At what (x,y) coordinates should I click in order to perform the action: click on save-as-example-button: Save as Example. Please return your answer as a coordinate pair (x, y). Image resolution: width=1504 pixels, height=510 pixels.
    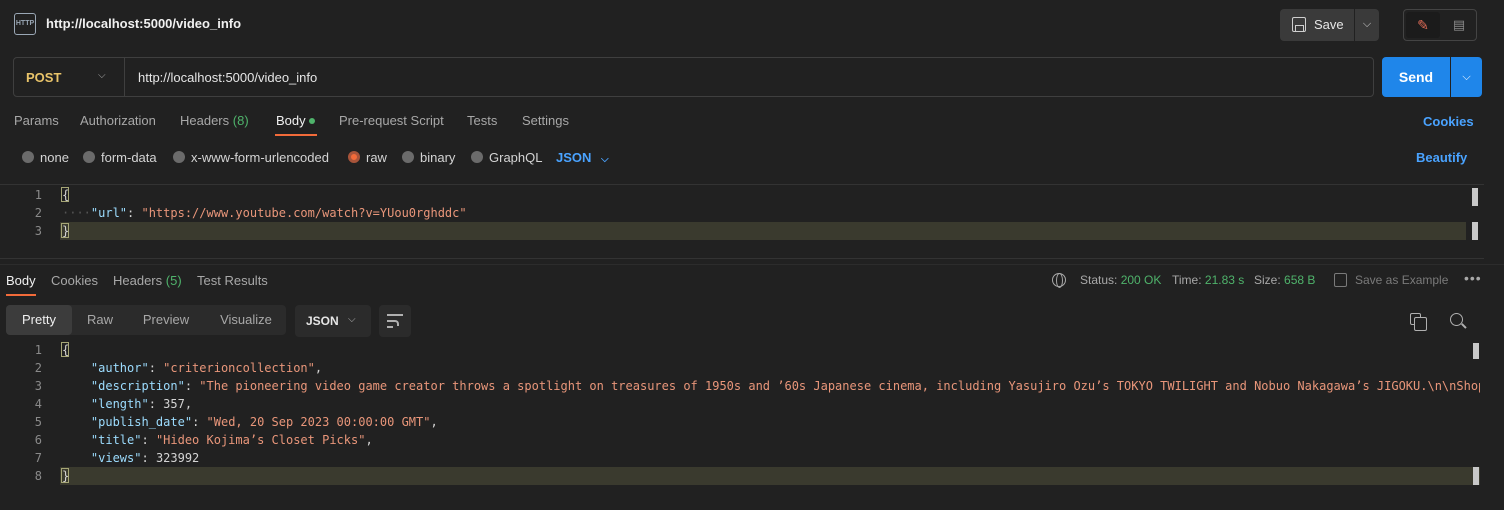
    Looking at the image, I should click on (1401, 280).